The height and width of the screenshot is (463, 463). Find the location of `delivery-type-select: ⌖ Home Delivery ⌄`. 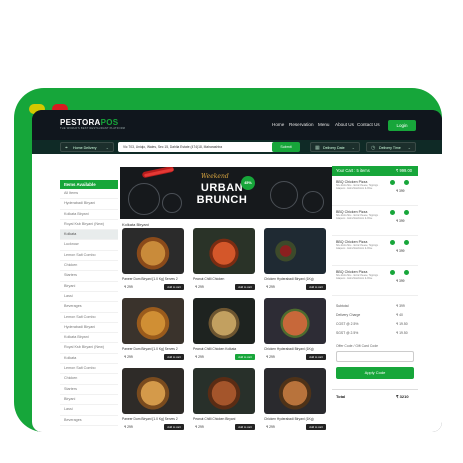

delivery-type-select: ⌖ Home Delivery ⌄ is located at coordinates (87, 147).